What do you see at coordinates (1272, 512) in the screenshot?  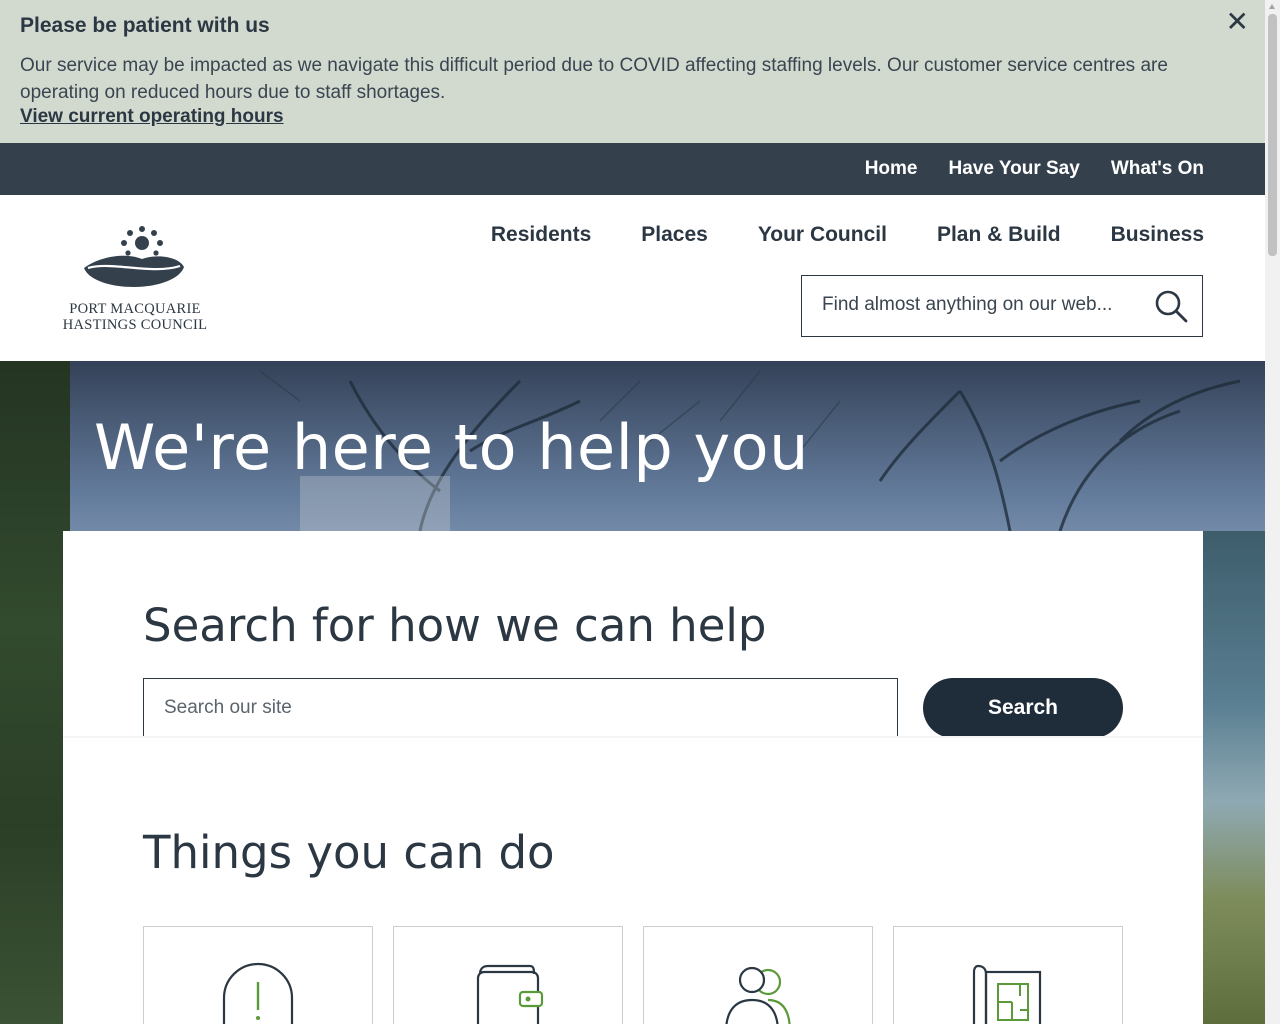 I see `page-scrollbar` at bounding box center [1272, 512].